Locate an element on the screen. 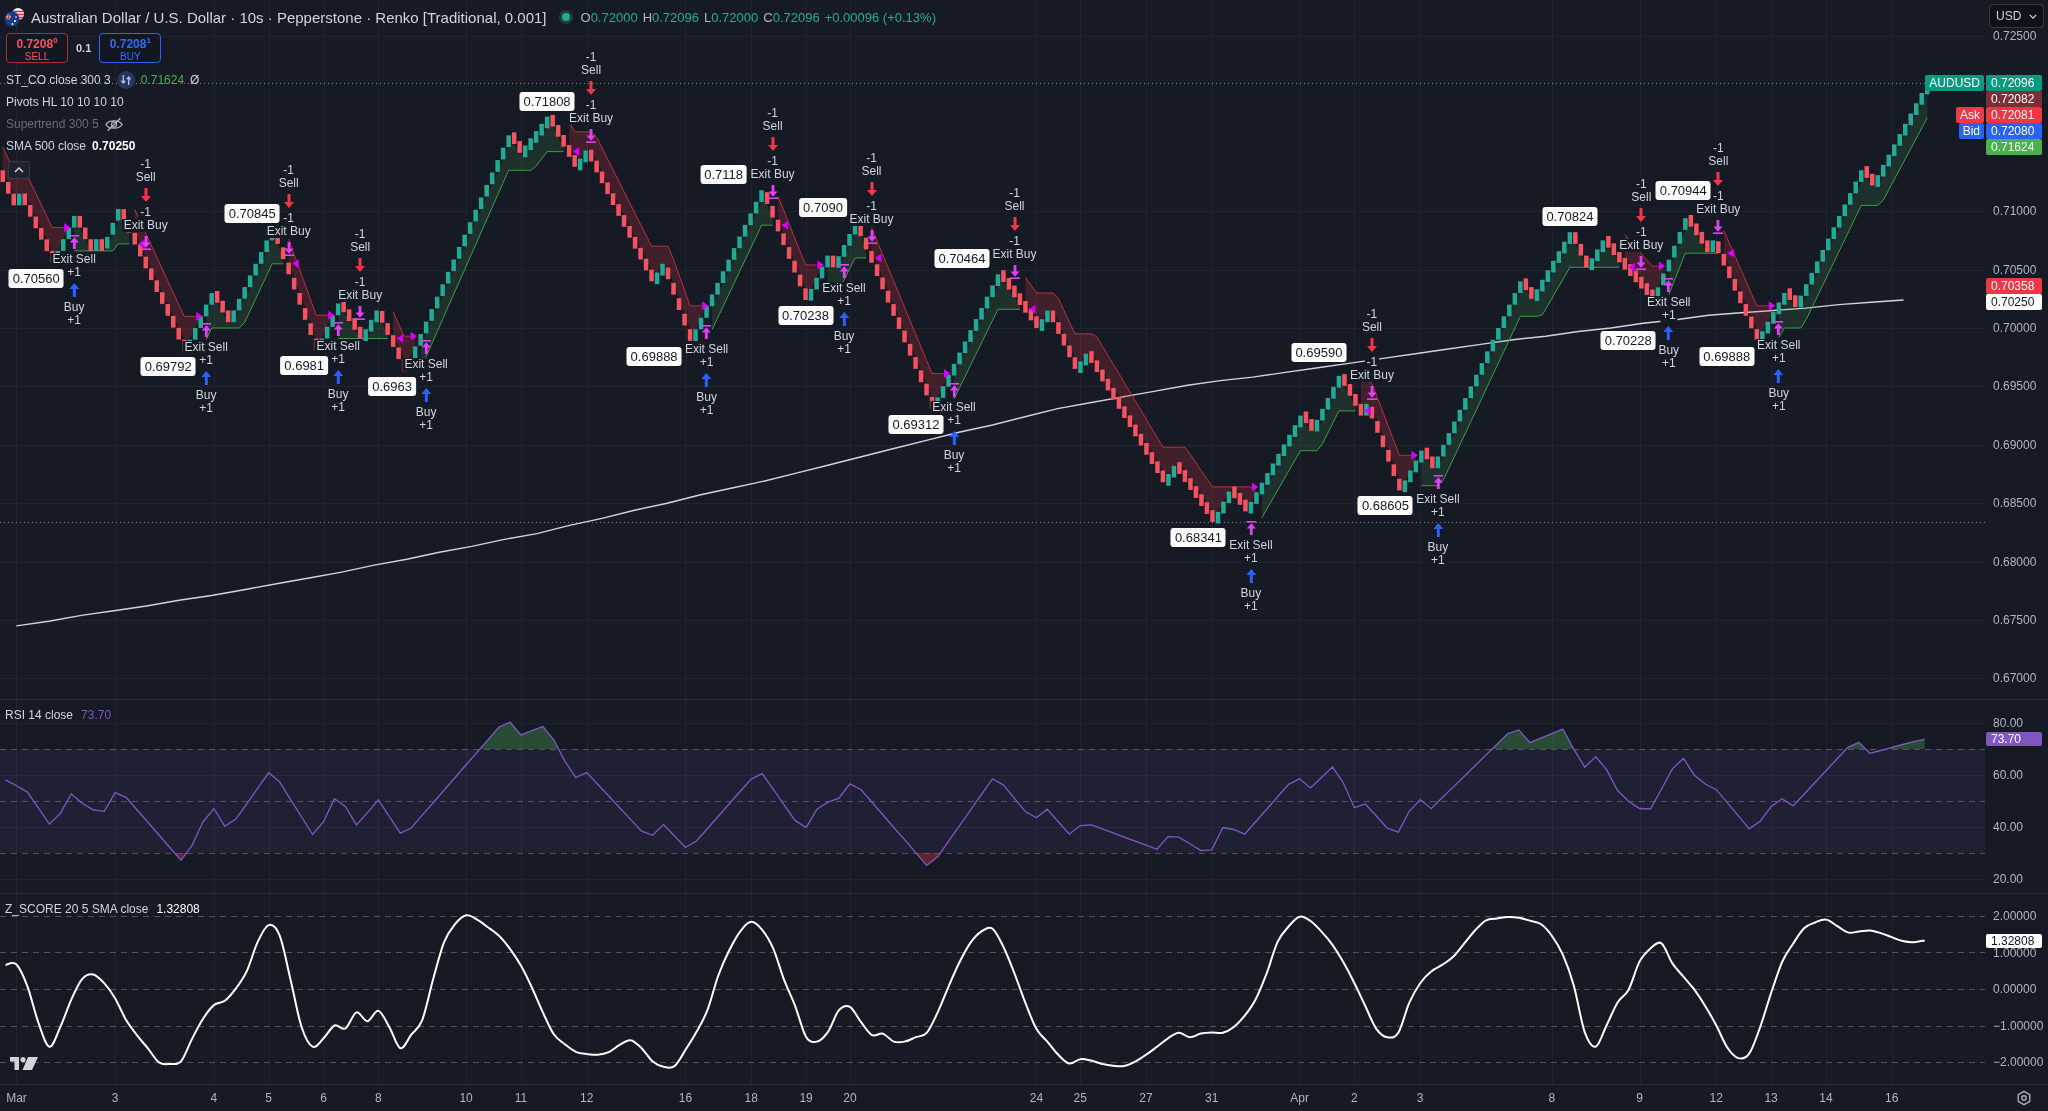  time-scale-label: Apr is located at coordinates (1299, 1098).